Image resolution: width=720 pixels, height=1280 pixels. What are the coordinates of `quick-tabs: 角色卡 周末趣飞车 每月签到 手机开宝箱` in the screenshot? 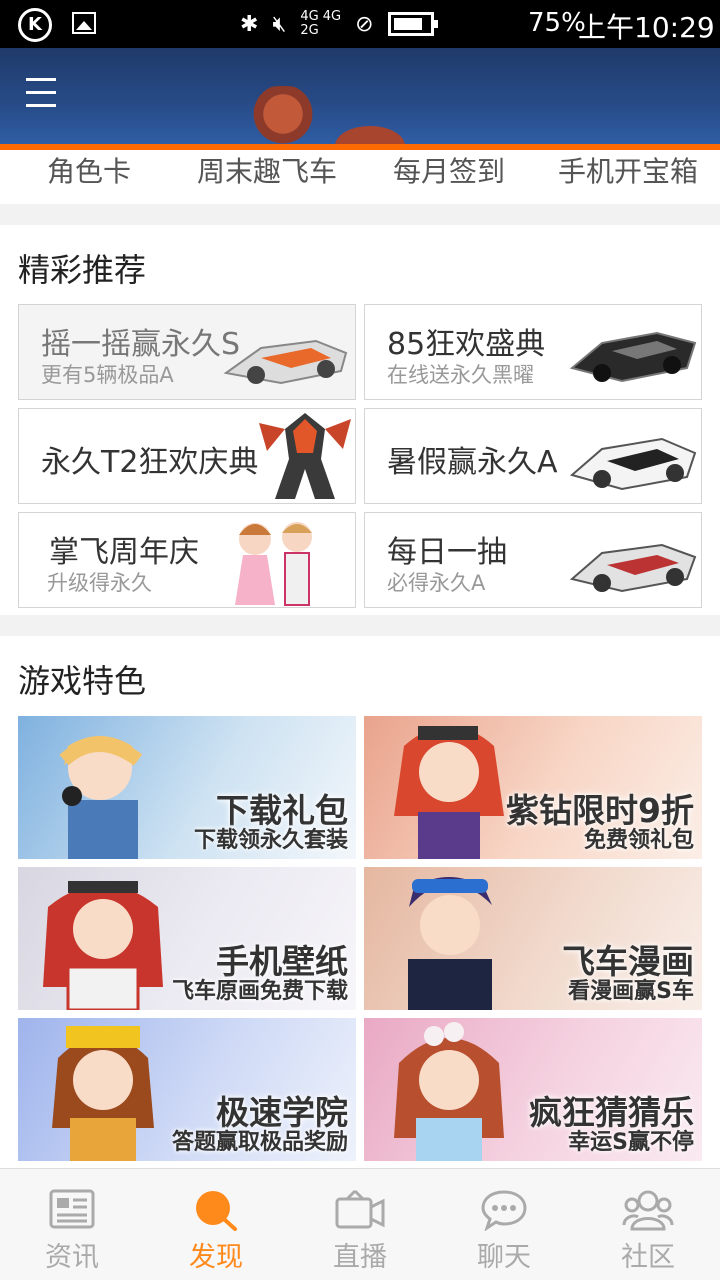 It's located at (360, 177).